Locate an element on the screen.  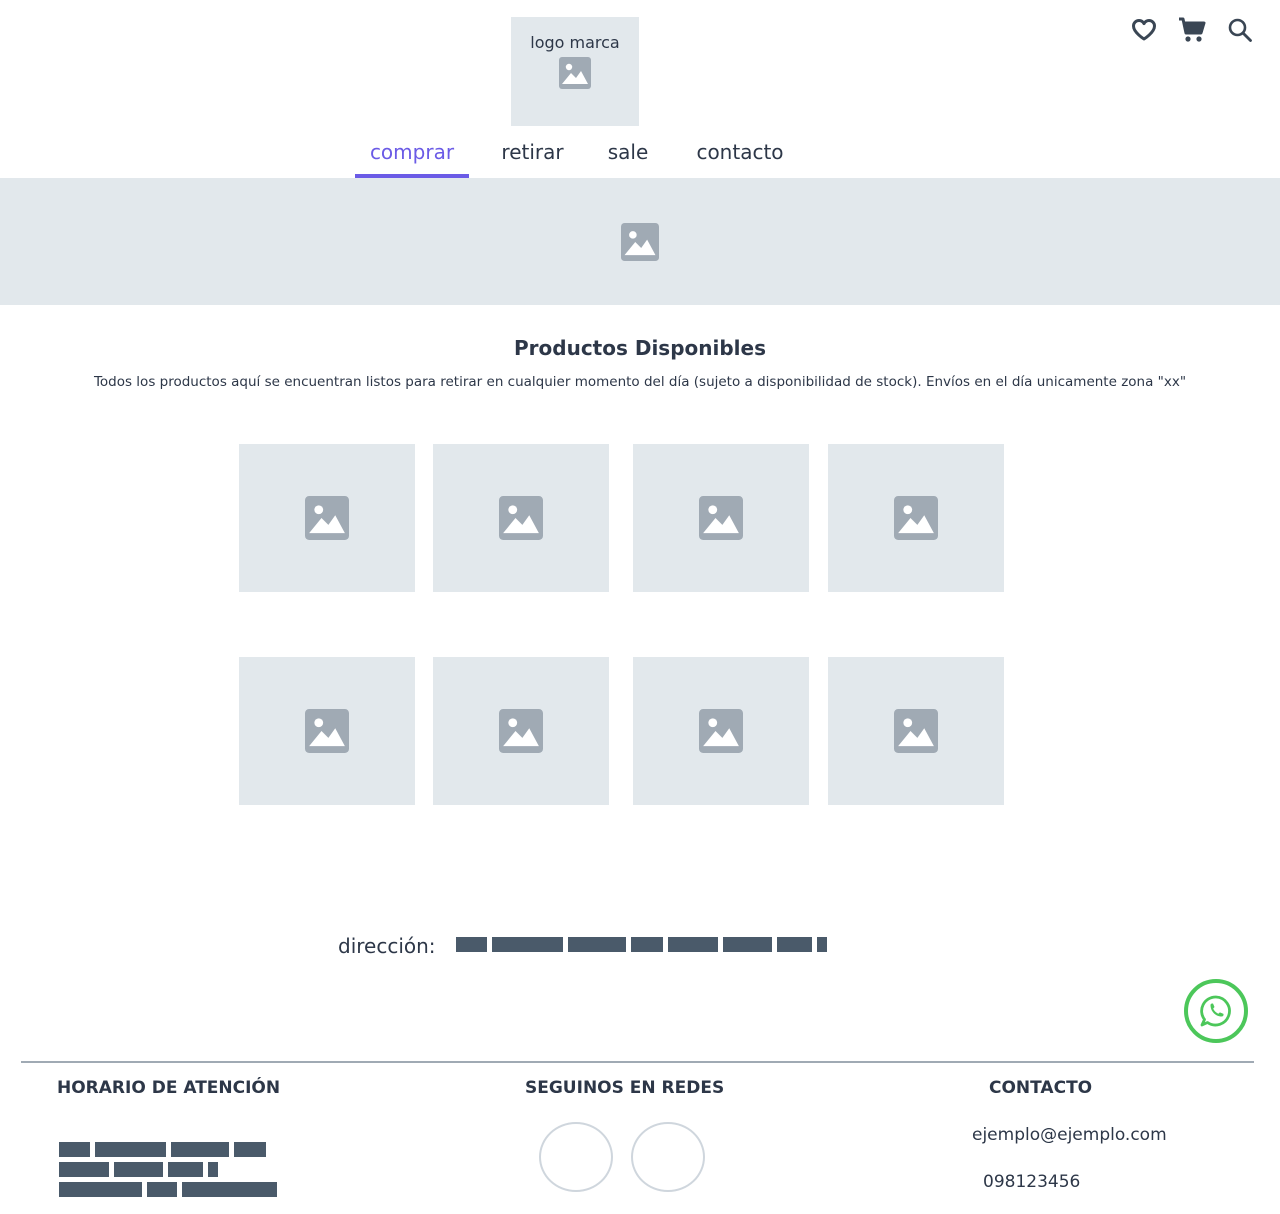
address-redacted-text is located at coordinates (641, 944).